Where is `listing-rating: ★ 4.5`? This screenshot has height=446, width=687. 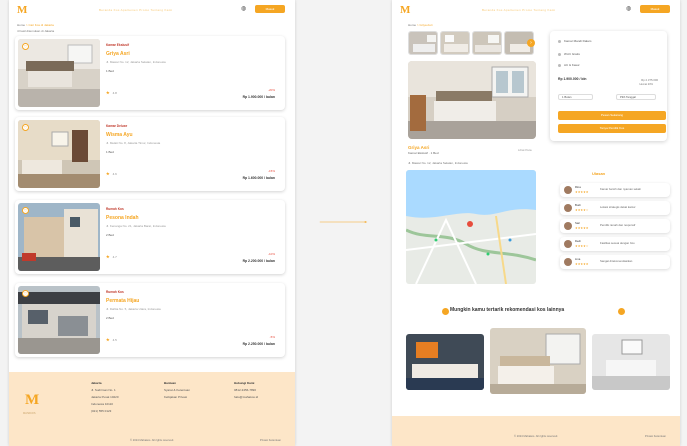
listing-rating: ★ 4.5 is located at coordinates (111, 339).